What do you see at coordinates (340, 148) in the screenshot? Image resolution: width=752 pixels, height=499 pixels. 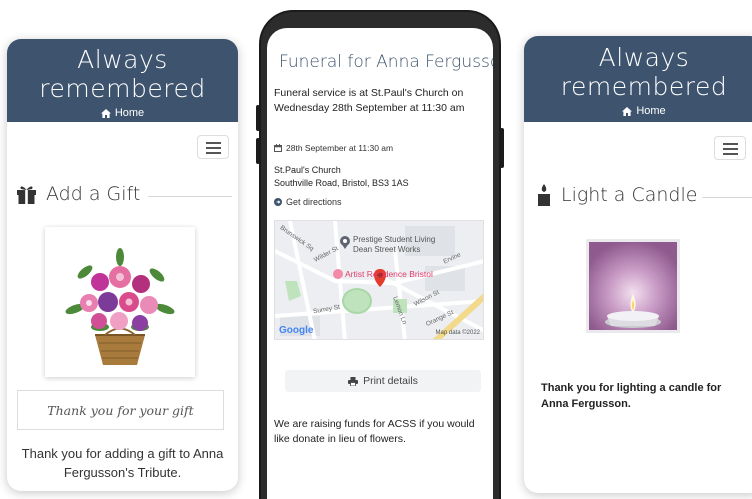 I see `service-date: 28th September at 11:30 am` at bounding box center [340, 148].